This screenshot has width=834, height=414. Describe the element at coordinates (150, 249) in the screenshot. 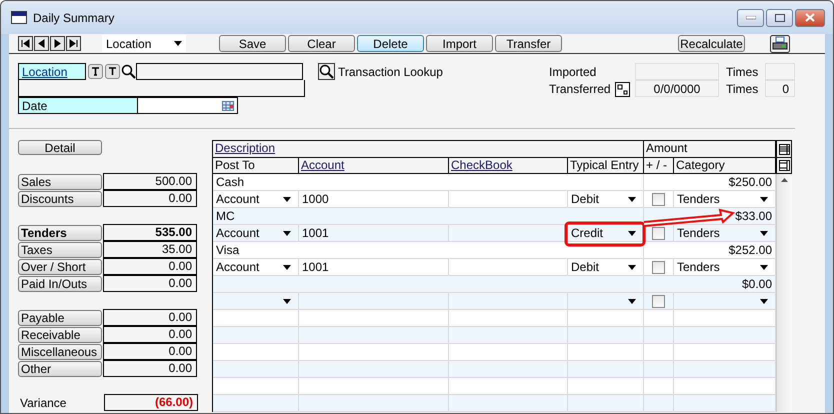

I see `summary-value: 35.00` at that location.